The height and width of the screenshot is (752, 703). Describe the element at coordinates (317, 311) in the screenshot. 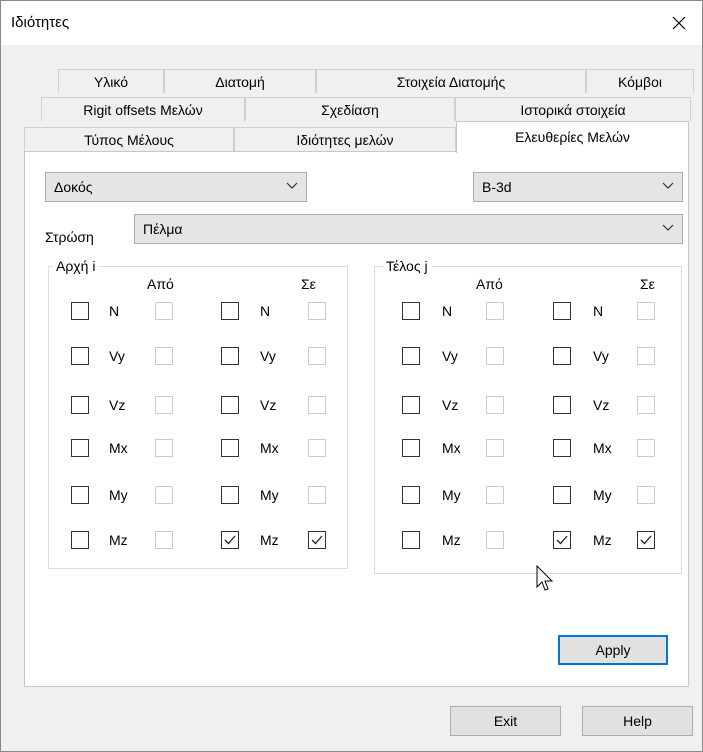

I see `start-group-to-disabled-n` at that location.